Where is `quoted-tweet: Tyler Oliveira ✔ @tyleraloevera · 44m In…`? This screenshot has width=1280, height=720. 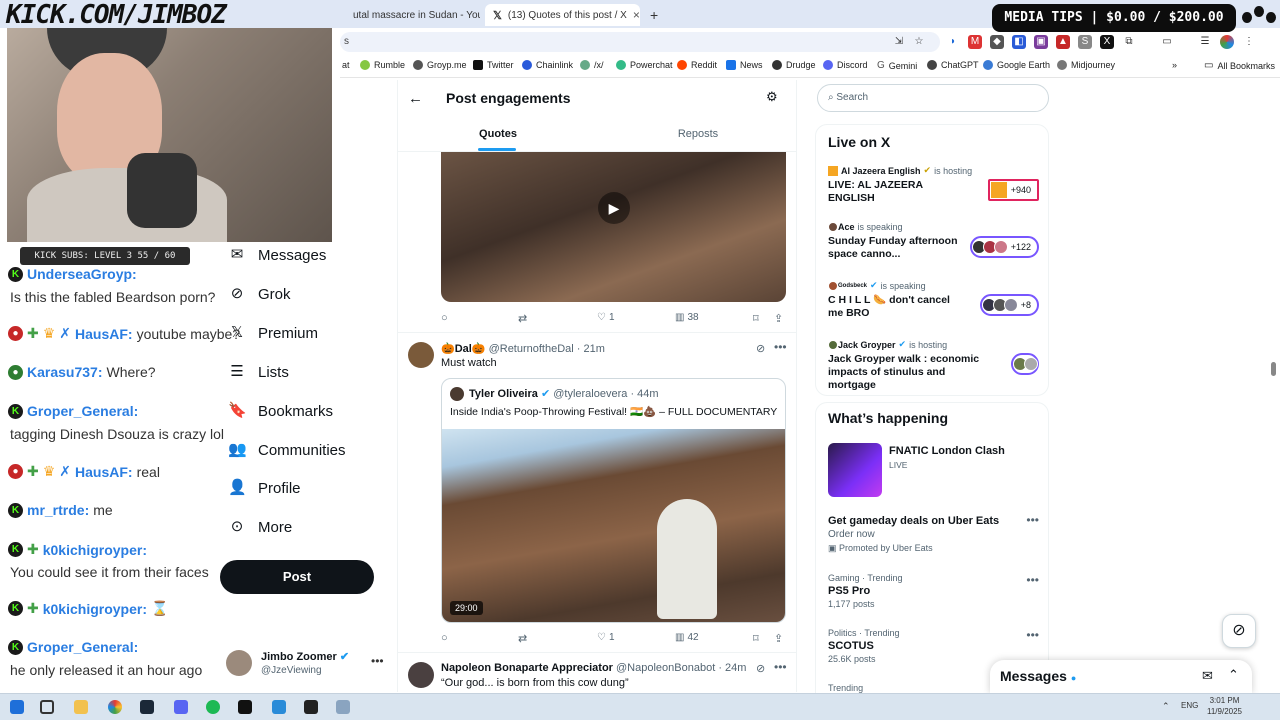 quoted-tweet: Tyler Oliveira ✔ @tyleraloevera · 44m In… is located at coordinates (613, 500).